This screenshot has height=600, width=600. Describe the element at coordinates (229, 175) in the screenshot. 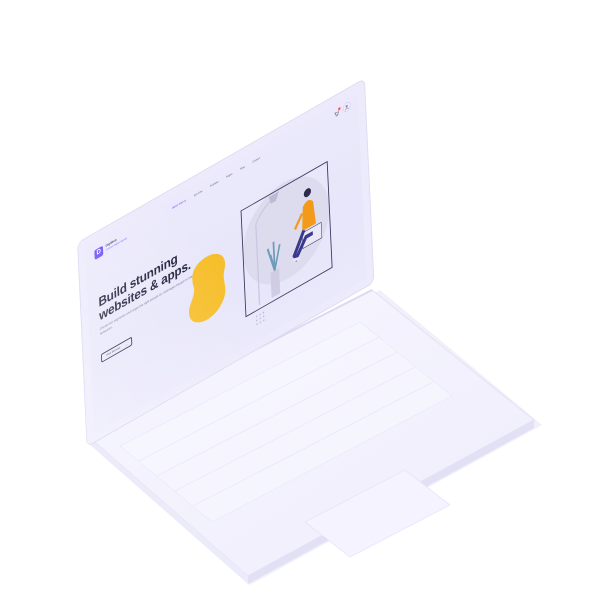

I see `nav-item-pages: Pages` at that location.